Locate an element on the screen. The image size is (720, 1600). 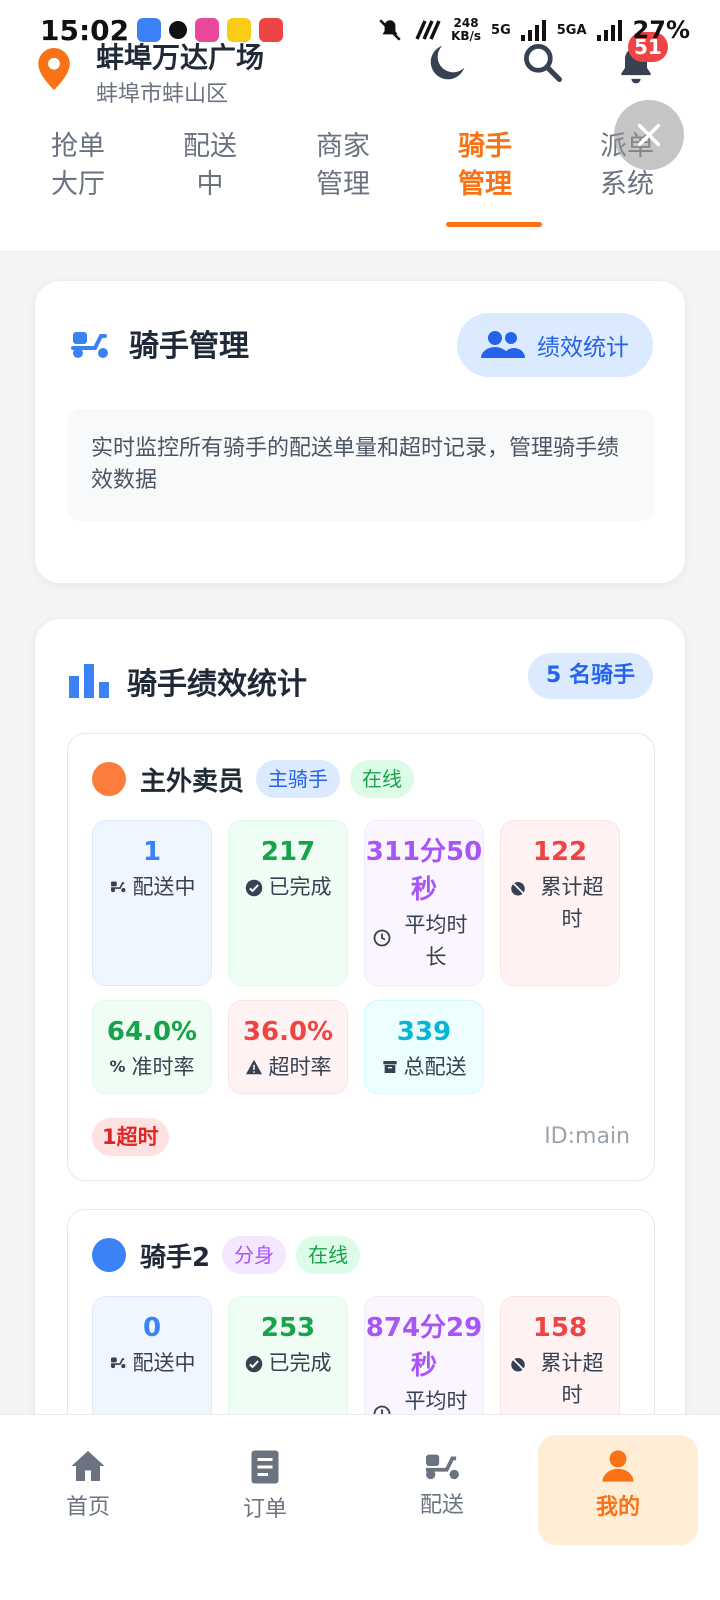
performance-stats-label: 绩效统计 is located at coordinates (583, 348).